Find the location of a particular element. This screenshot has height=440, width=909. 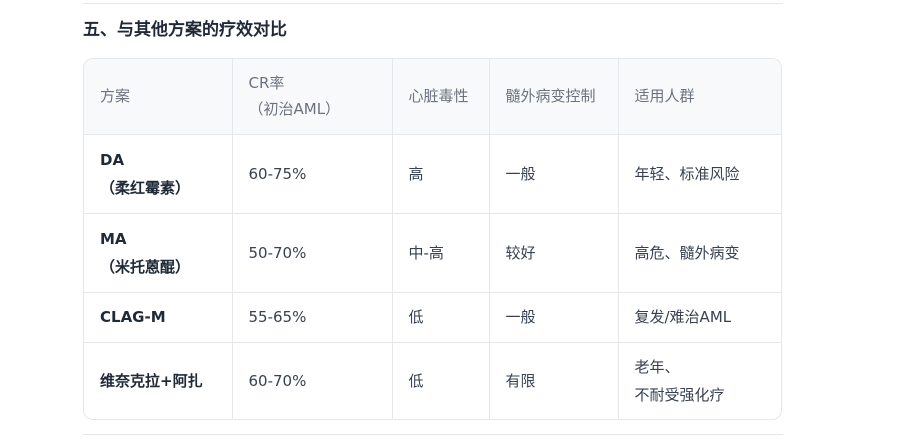

cell-scheme: DA （柔红霉素） is located at coordinates (158, 174).